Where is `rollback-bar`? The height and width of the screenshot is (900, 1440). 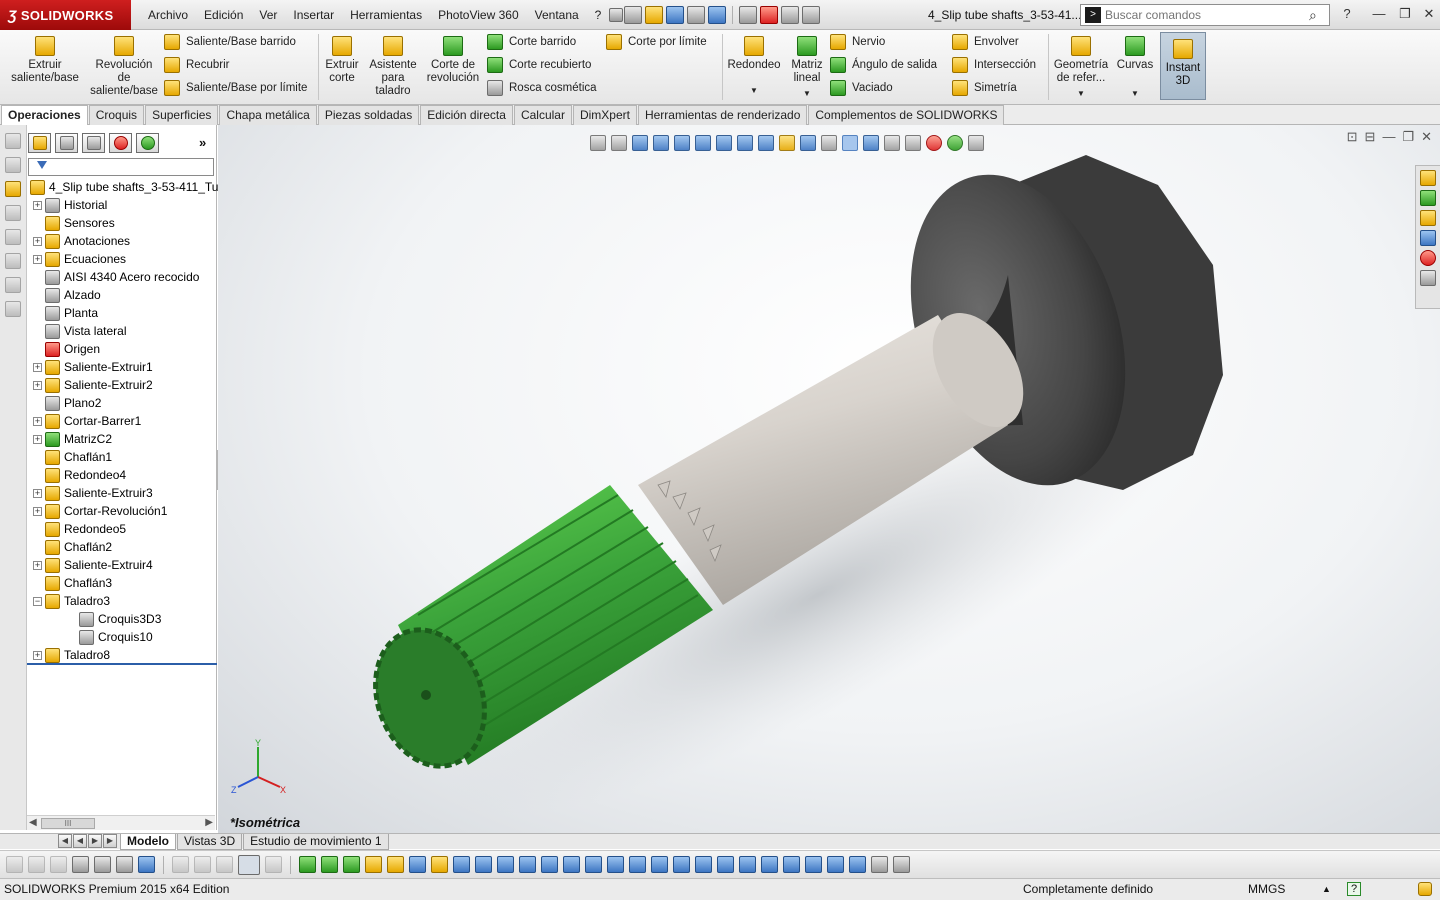 rollback-bar is located at coordinates (122, 664).